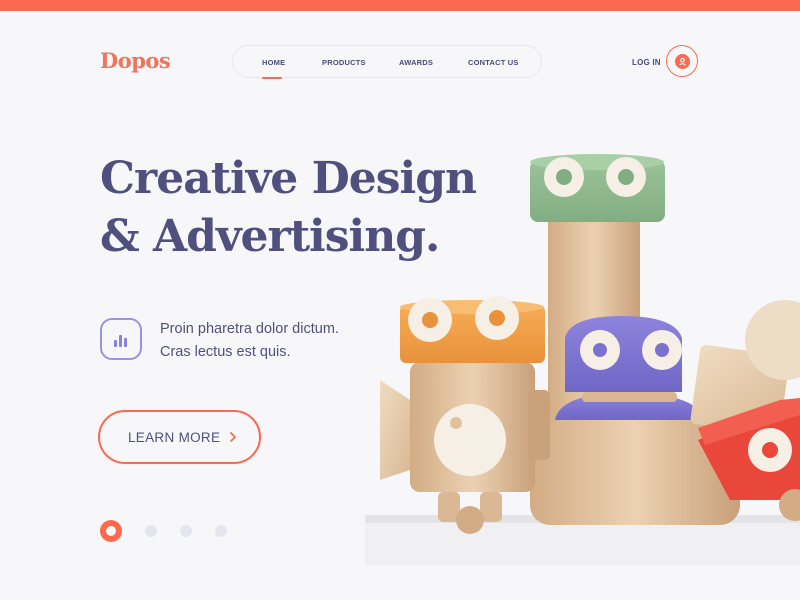 The width and height of the screenshot is (800, 600). Describe the element at coordinates (400, 5) in the screenshot. I see `top-accent-bar` at that location.